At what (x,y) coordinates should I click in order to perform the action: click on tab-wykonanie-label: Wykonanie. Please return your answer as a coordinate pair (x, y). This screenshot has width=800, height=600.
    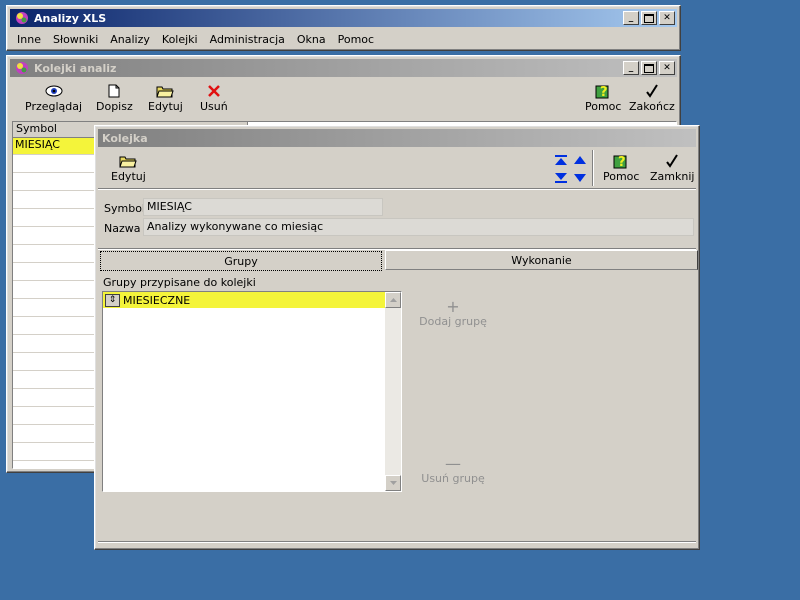
    Looking at the image, I should click on (541, 260).